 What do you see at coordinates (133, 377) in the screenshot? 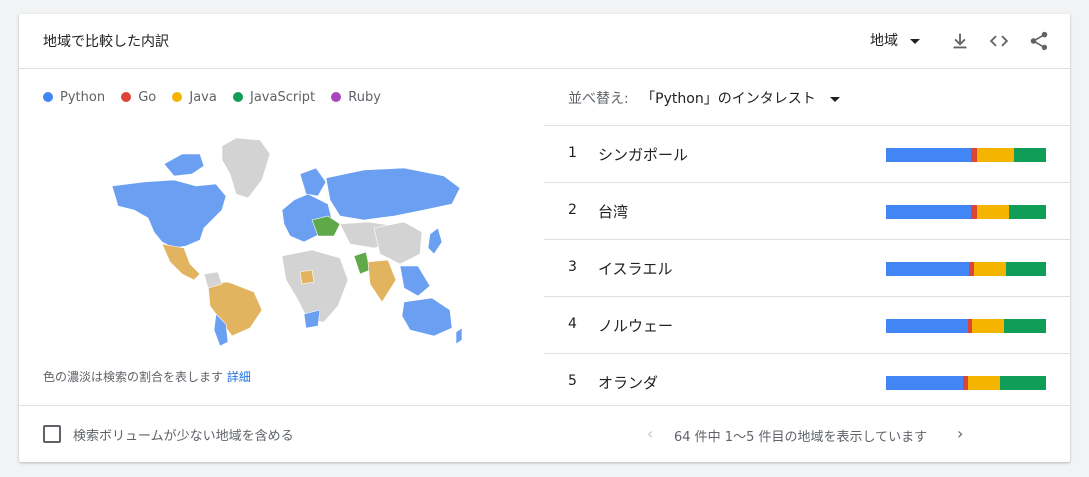
I see `map-note-text: 色の濃淡は検索の割合を表します` at bounding box center [133, 377].